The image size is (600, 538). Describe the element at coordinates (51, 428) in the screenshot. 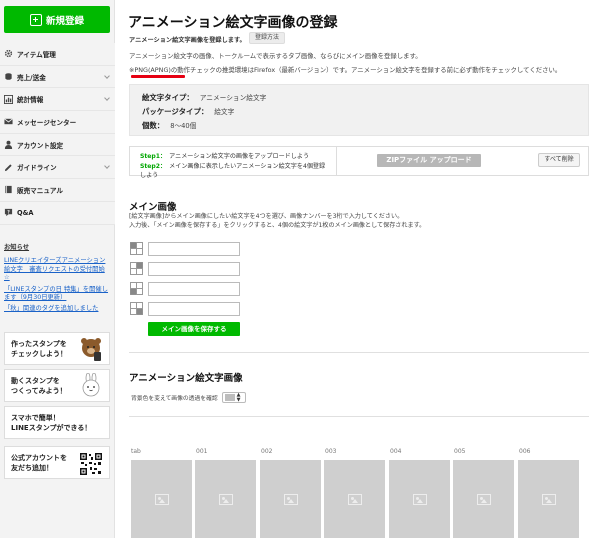

I see `banner-line: LINEスタンプができる！` at that location.